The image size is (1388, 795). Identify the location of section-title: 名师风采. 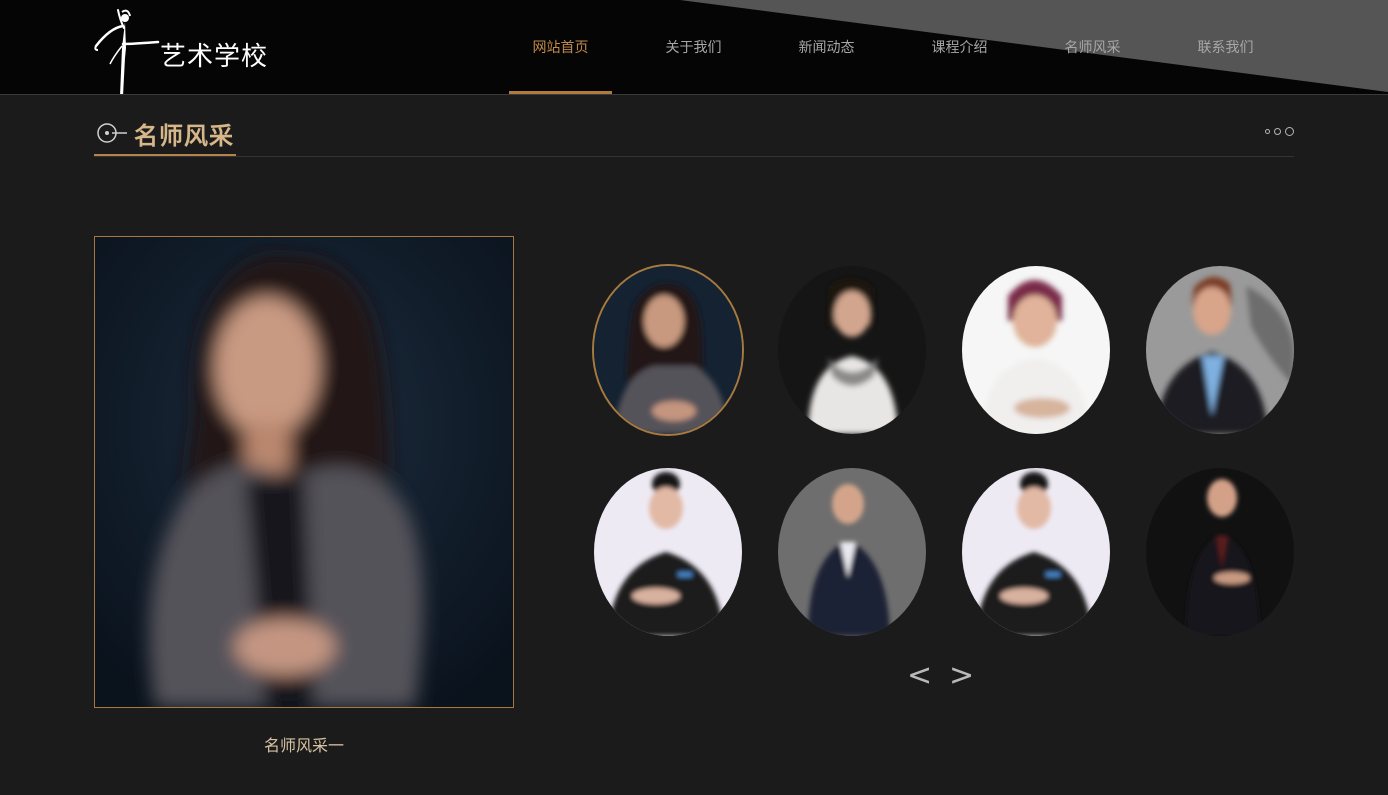
(184, 135).